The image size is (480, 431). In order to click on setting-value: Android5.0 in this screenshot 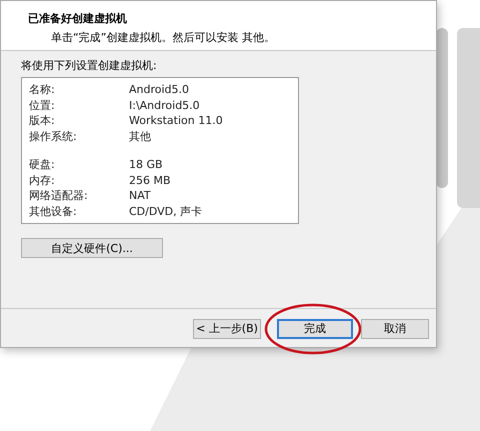, I will do `click(159, 90)`.